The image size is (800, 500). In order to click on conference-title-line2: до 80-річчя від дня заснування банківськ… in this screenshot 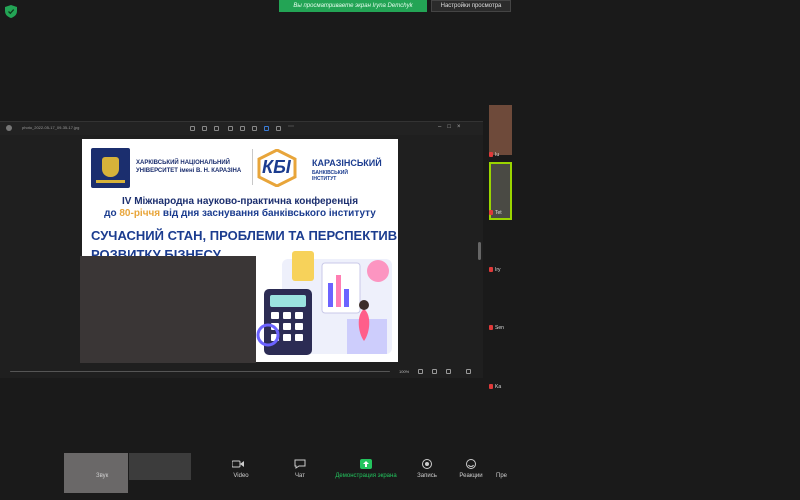, I will do `click(240, 213)`.